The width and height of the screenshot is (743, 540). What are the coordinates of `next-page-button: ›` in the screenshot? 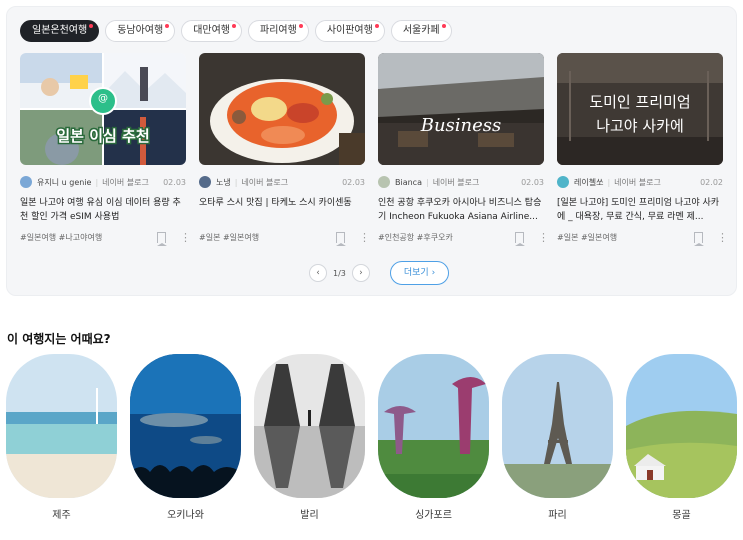 It's located at (360, 273).